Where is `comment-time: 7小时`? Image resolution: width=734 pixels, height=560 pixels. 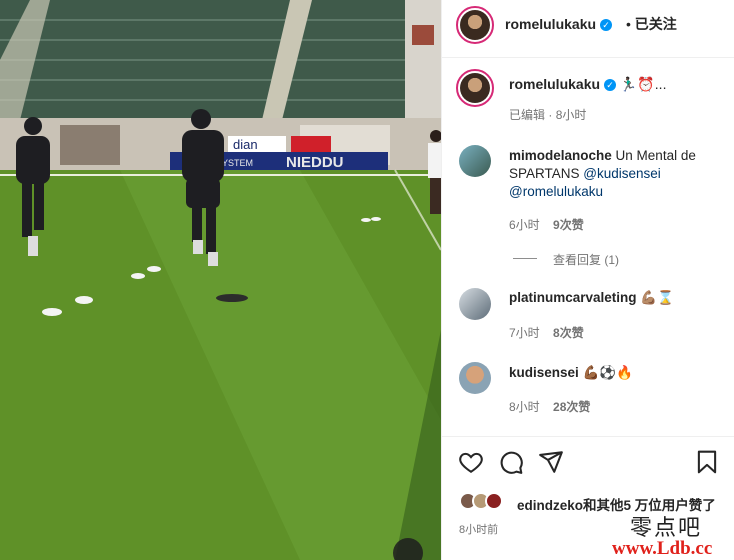 comment-time: 7小时 is located at coordinates (524, 333).